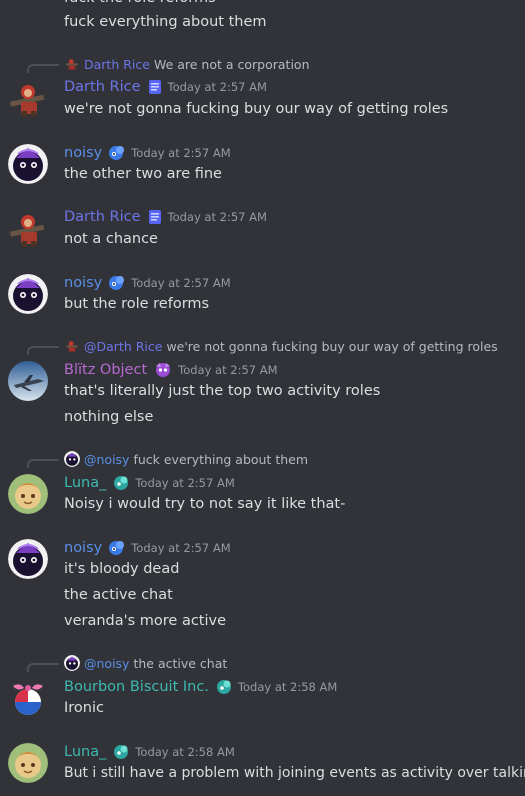 The height and width of the screenshot is (796, 525). I want to click on reply-text: fuck everything about them, so click(220, 459).